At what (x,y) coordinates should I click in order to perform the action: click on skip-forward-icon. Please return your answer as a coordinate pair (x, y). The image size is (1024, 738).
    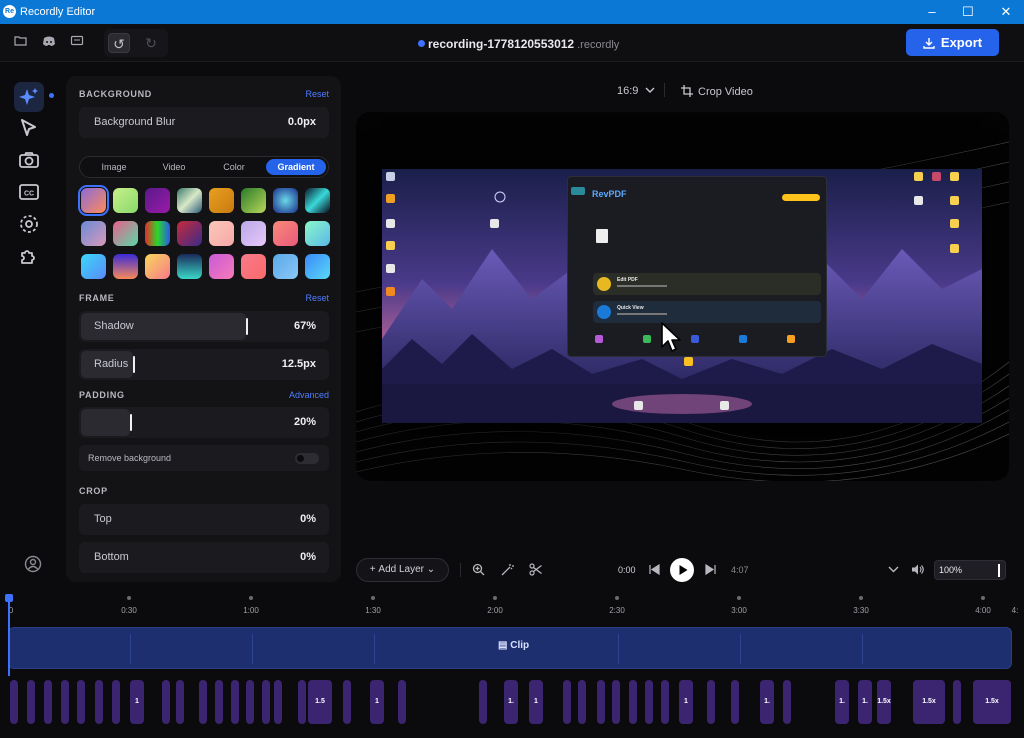
    Looking at the image, I should click on (710, 569).